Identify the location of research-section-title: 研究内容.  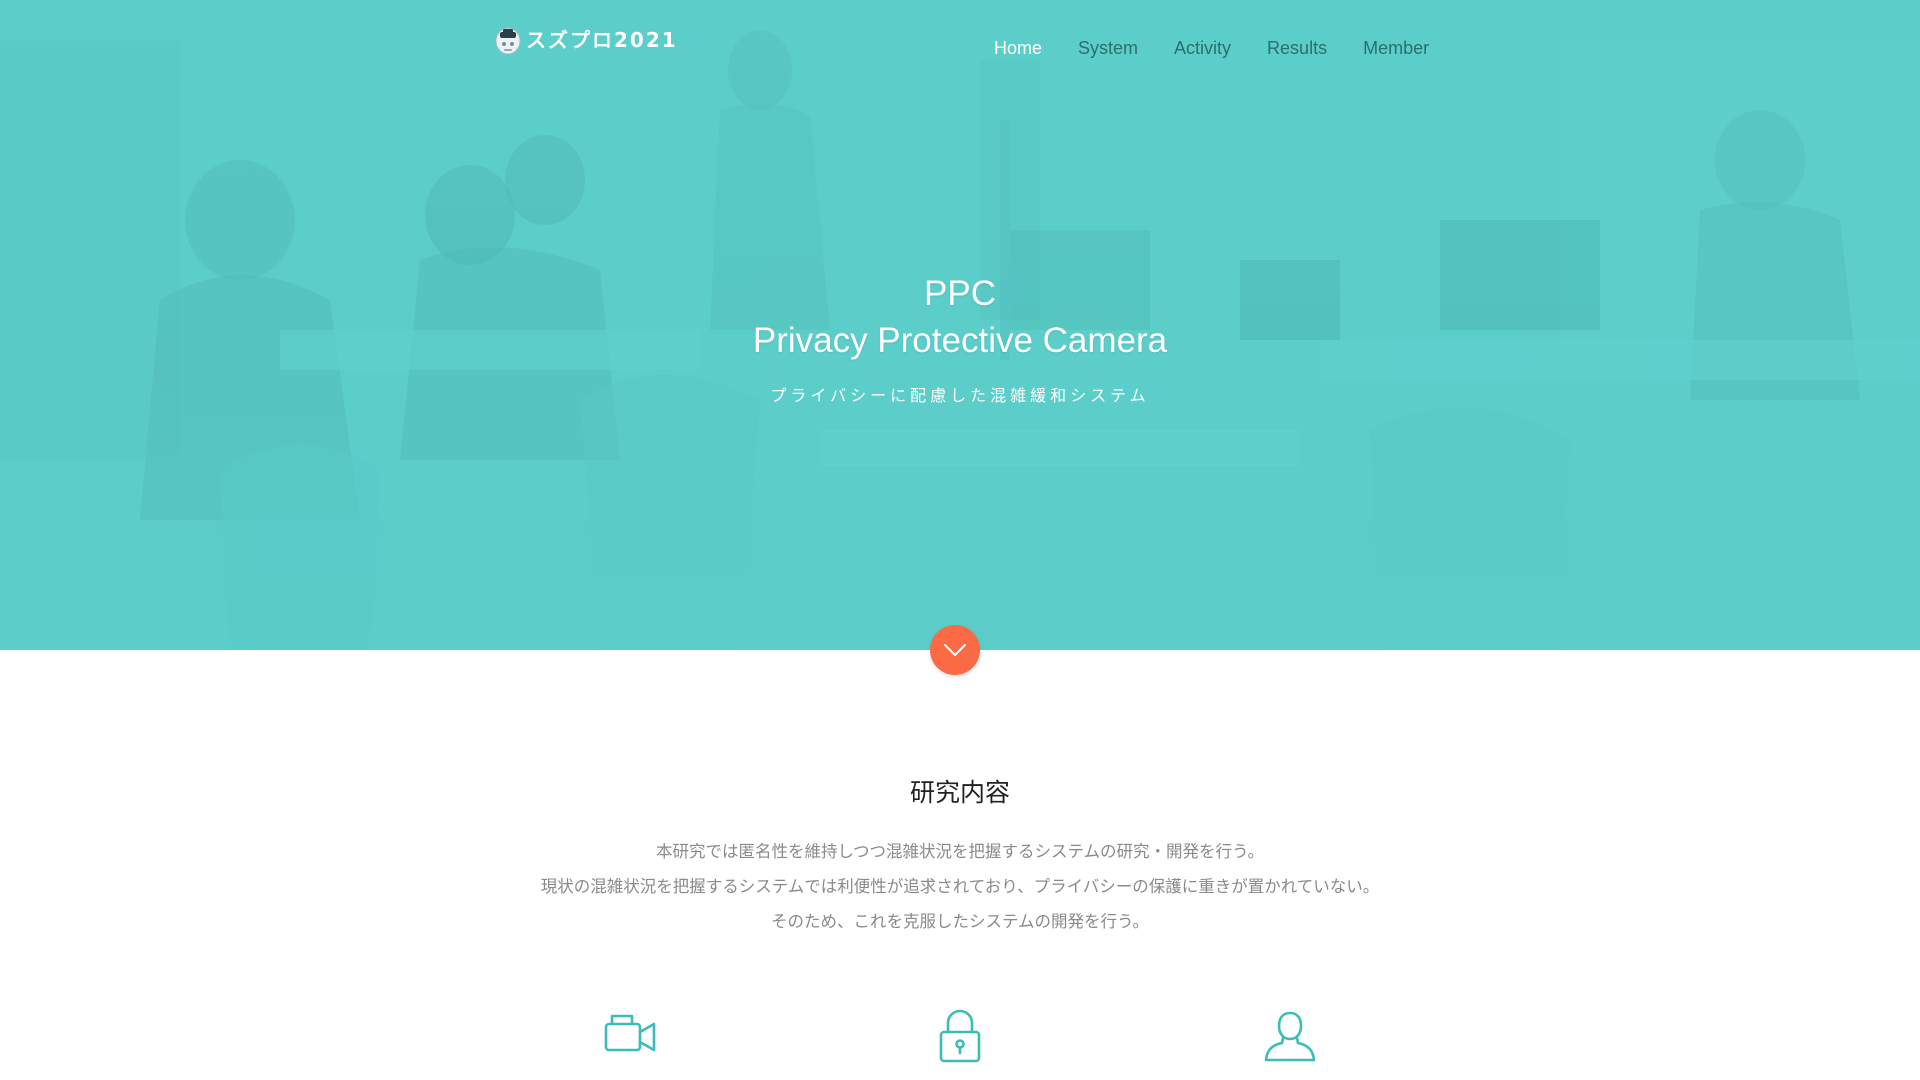
(959, 792).